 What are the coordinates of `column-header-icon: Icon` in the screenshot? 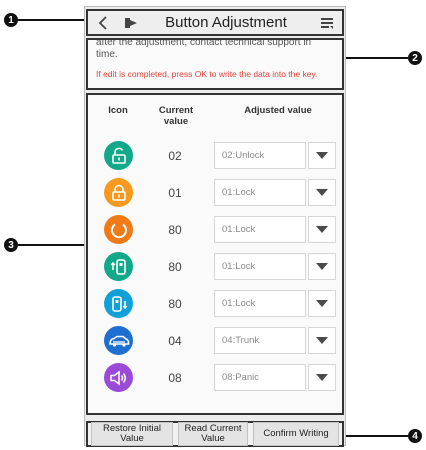 It's located at (118, 110).